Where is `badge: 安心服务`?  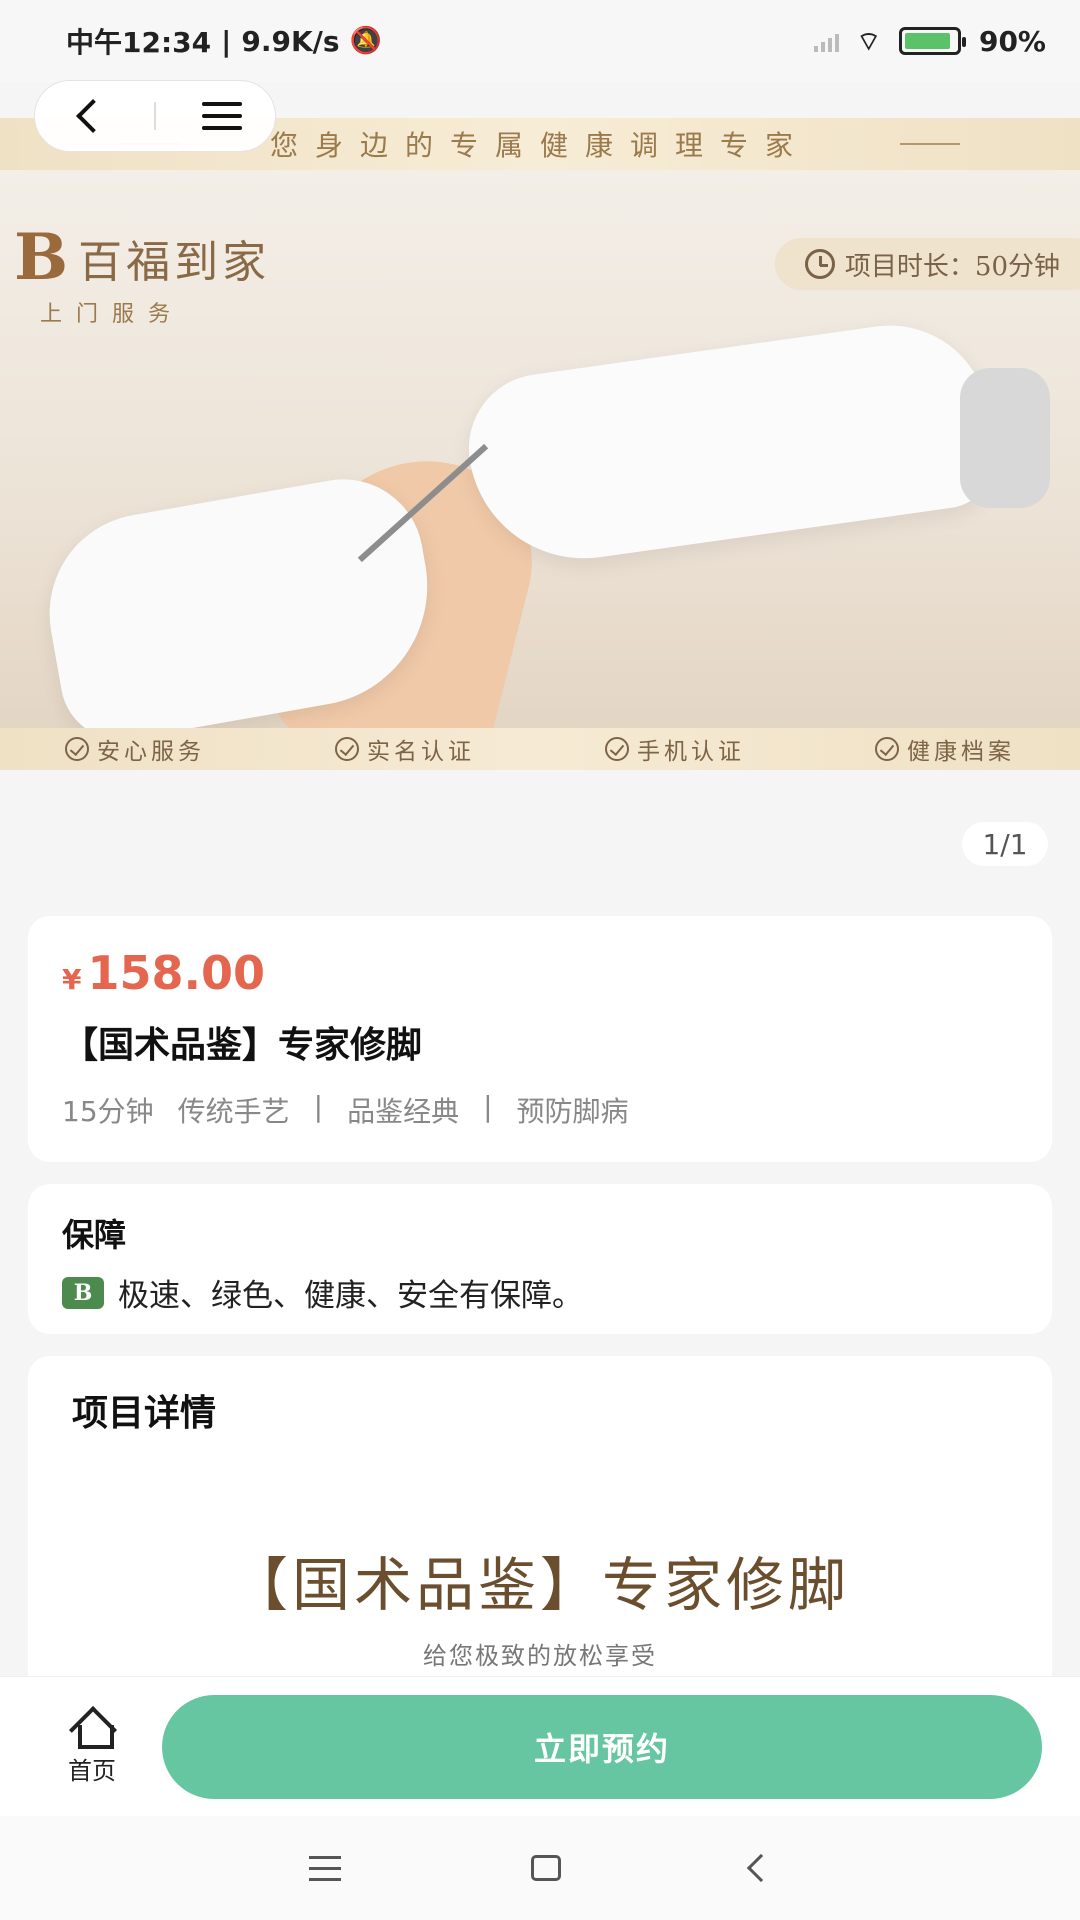
badge: 安心服务 is located at coordinates (135, 749).